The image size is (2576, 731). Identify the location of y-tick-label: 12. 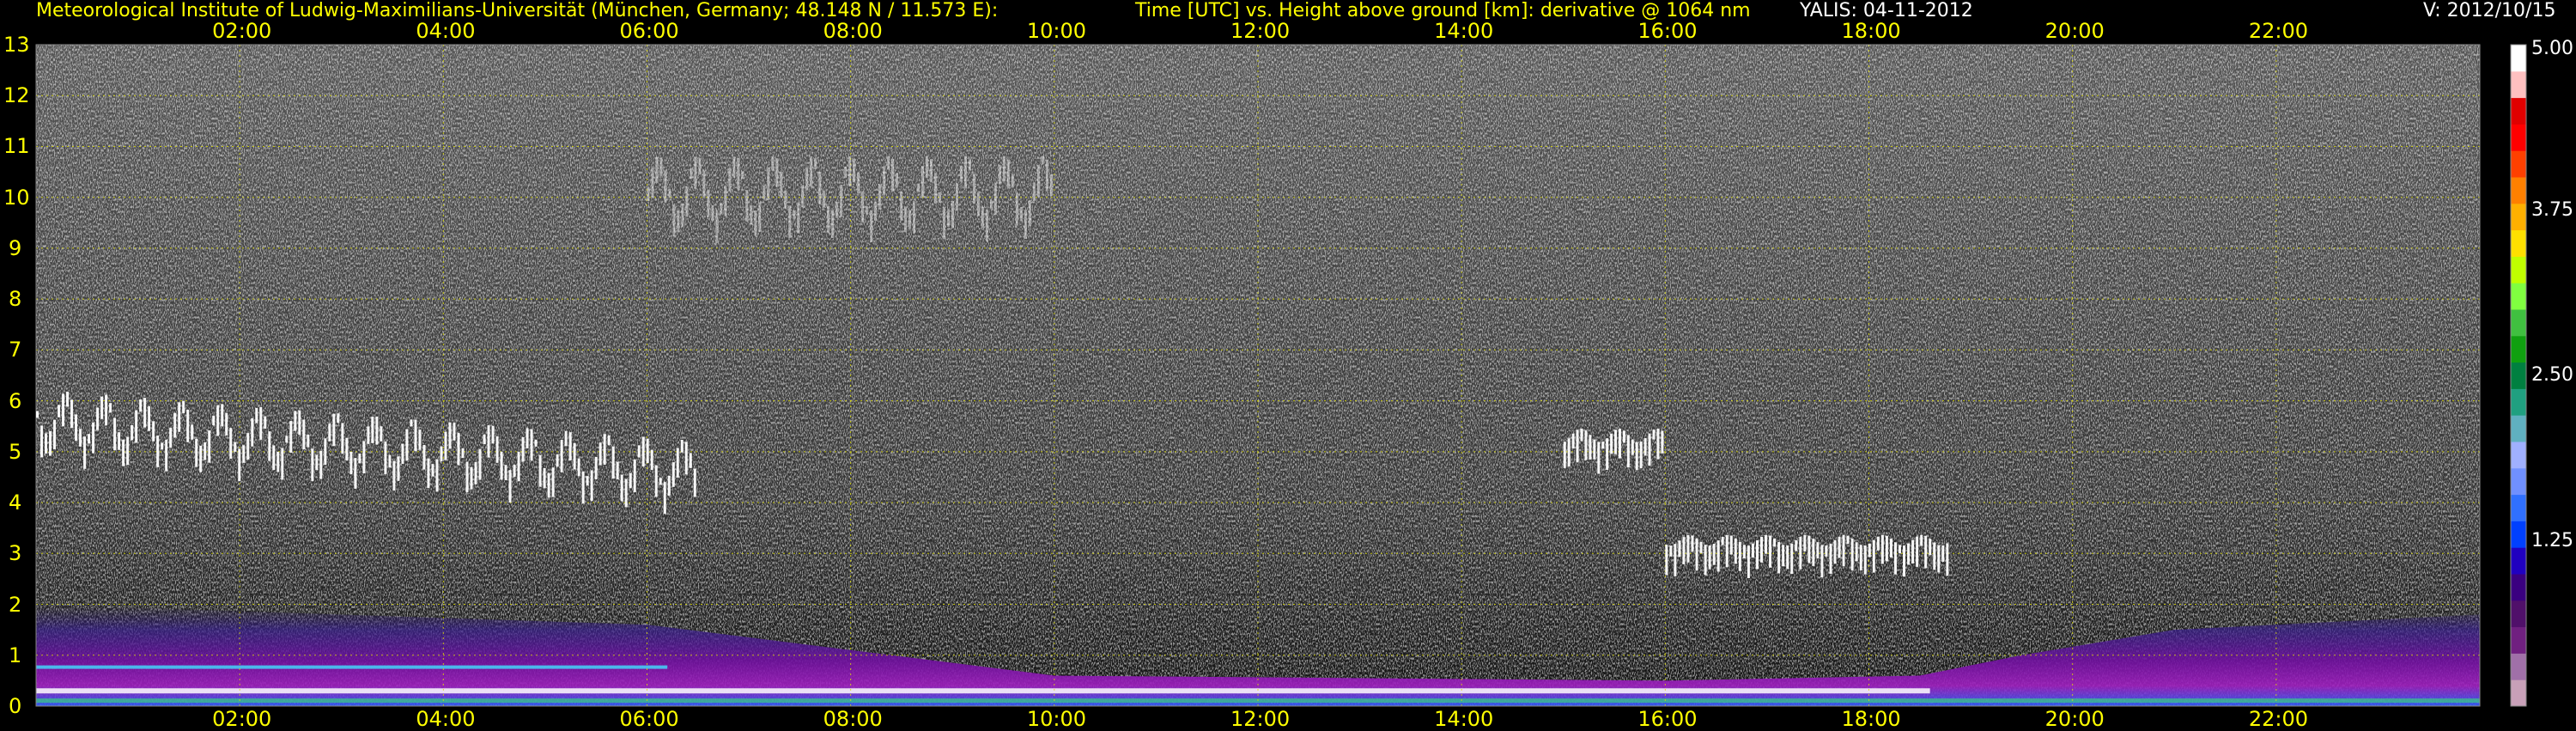
(16, 96).